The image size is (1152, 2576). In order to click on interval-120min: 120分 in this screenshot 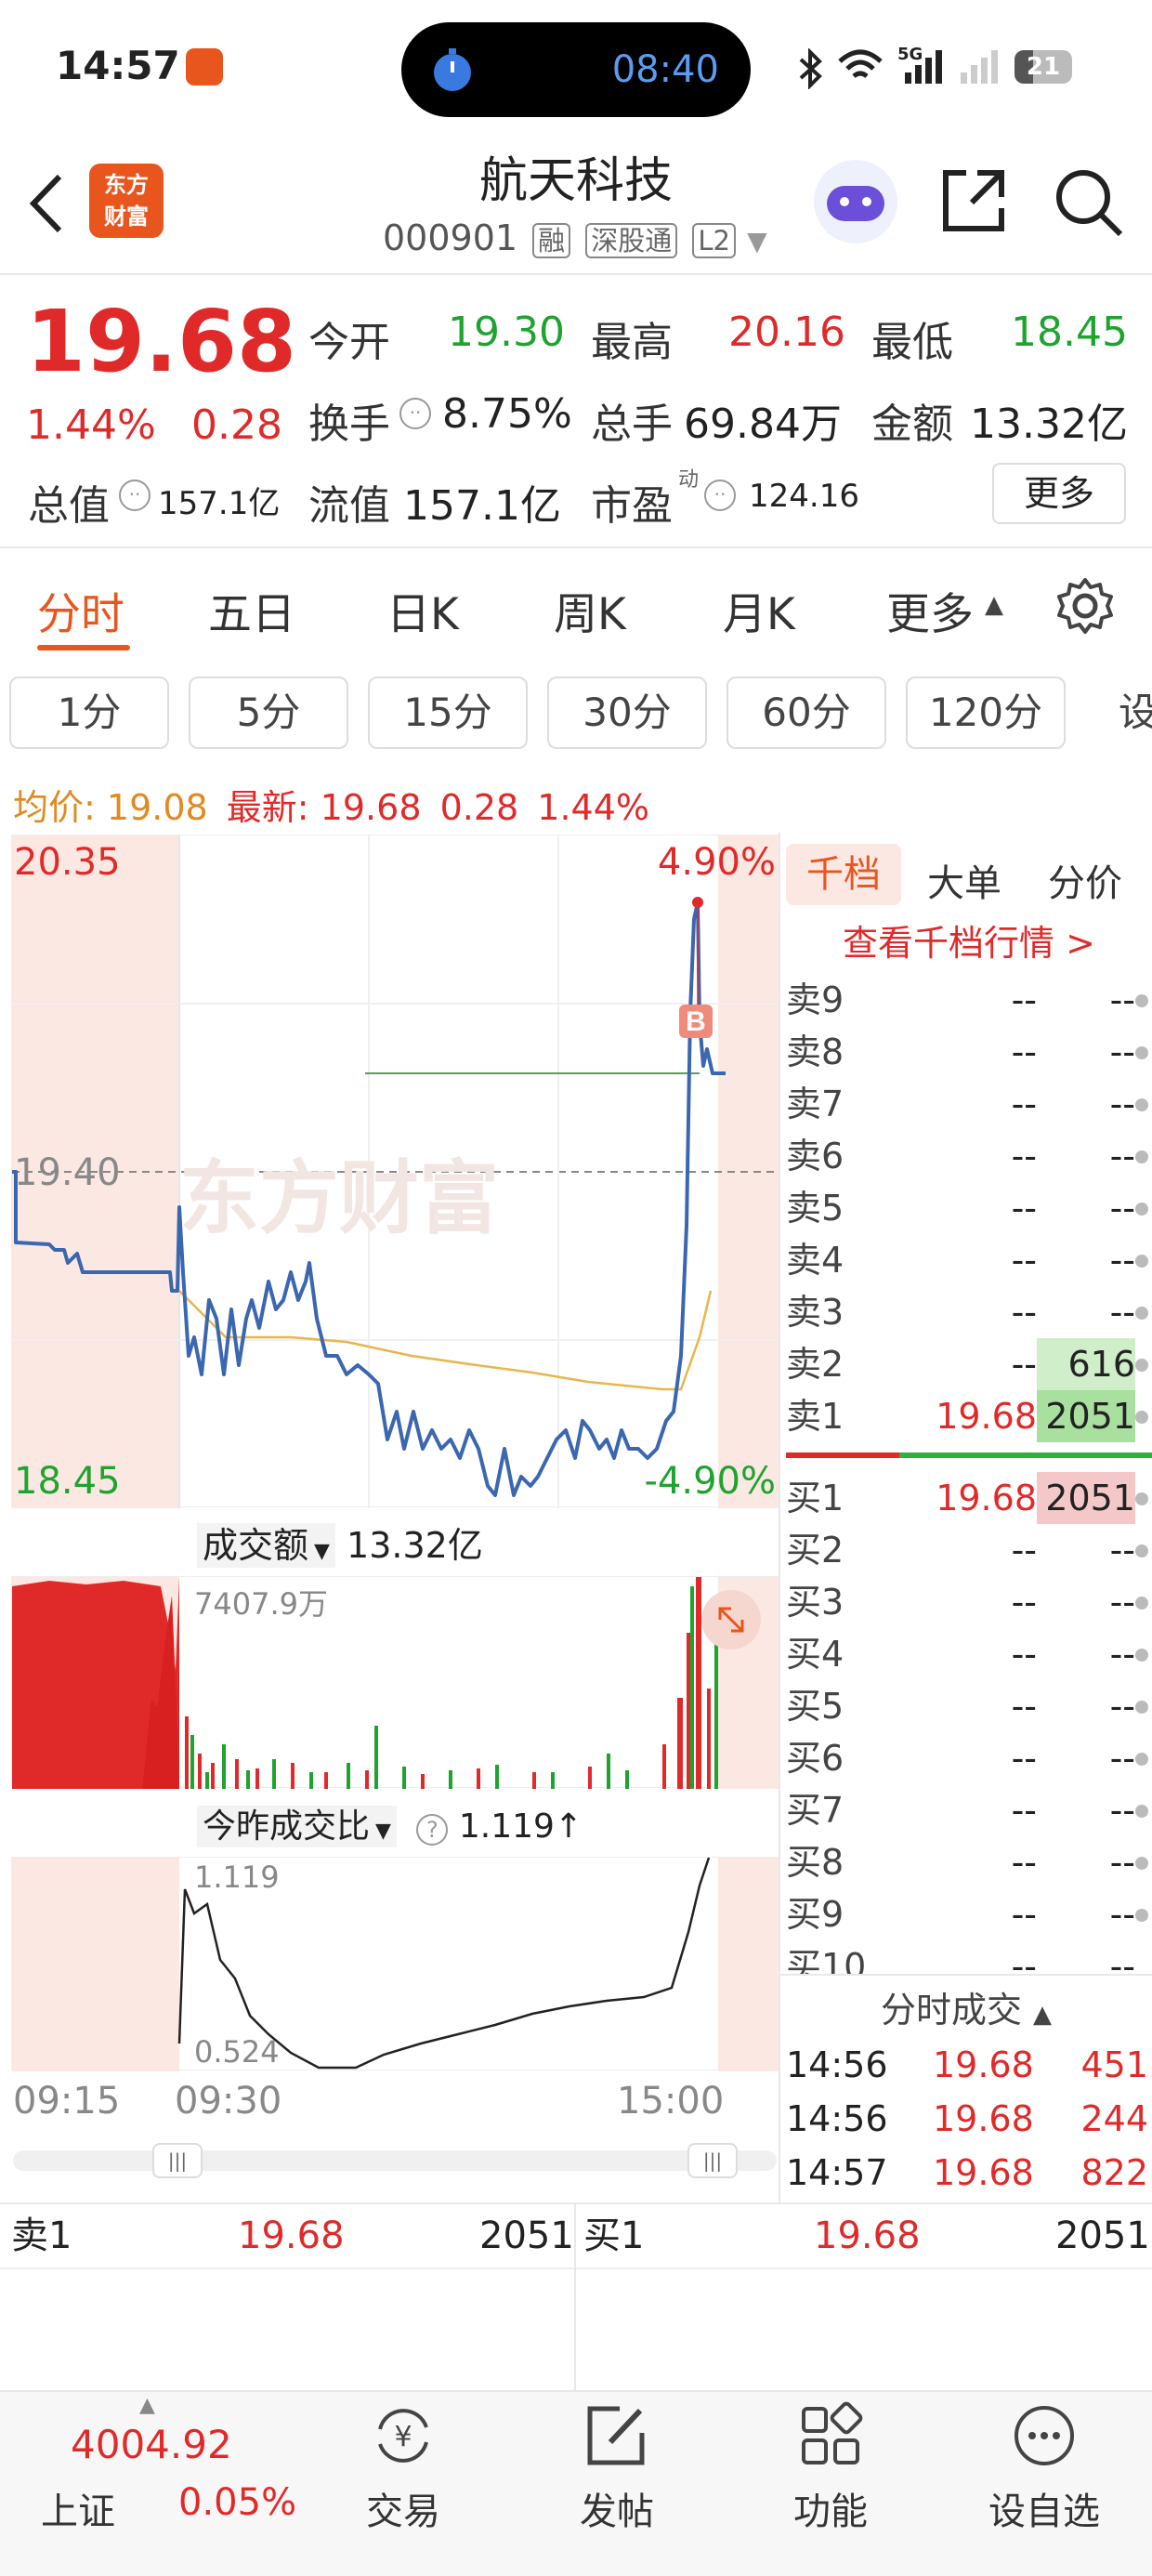, I will do `click(986, 713)`.